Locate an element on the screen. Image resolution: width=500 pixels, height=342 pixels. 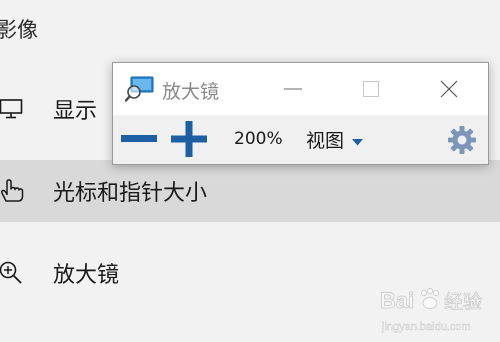
svg-text: jingyan.baidu.com is located at coordinates (426, 327).